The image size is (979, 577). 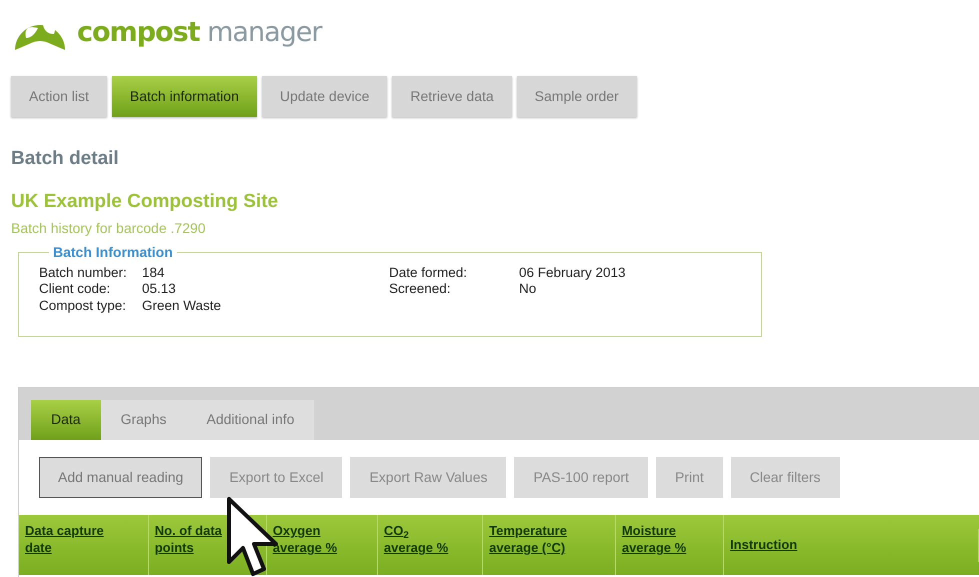 What do you see at coordinates (75, 289) in the screenshot?
I see `field-label: Client code:` at bounding box center [75, 289].